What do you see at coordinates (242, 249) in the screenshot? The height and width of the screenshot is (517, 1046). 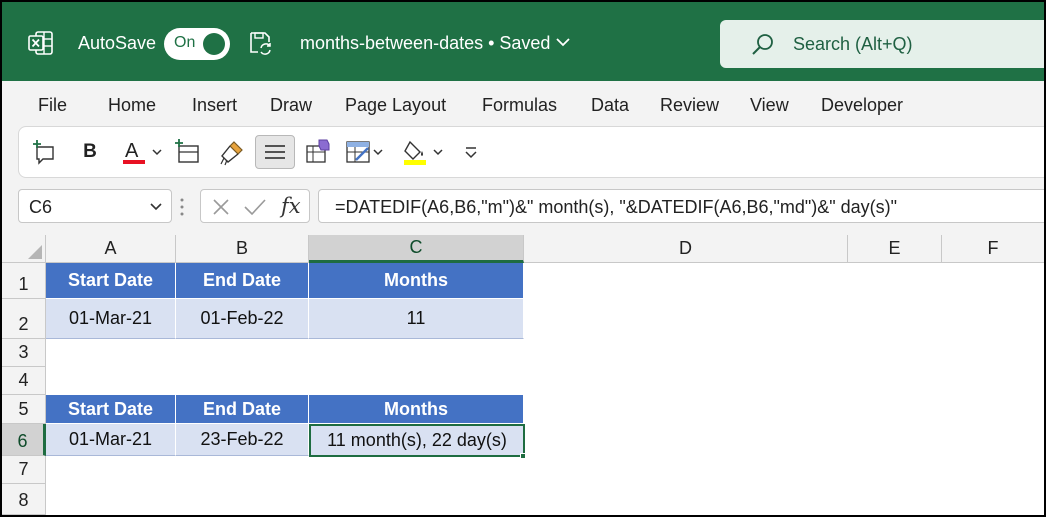 I see `column-header-b: B` at bounding box center [242, 249].